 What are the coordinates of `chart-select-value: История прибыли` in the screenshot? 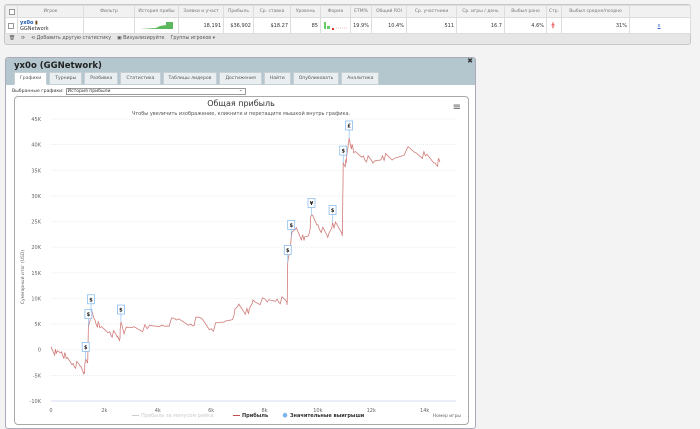 It's located at (89, 91).